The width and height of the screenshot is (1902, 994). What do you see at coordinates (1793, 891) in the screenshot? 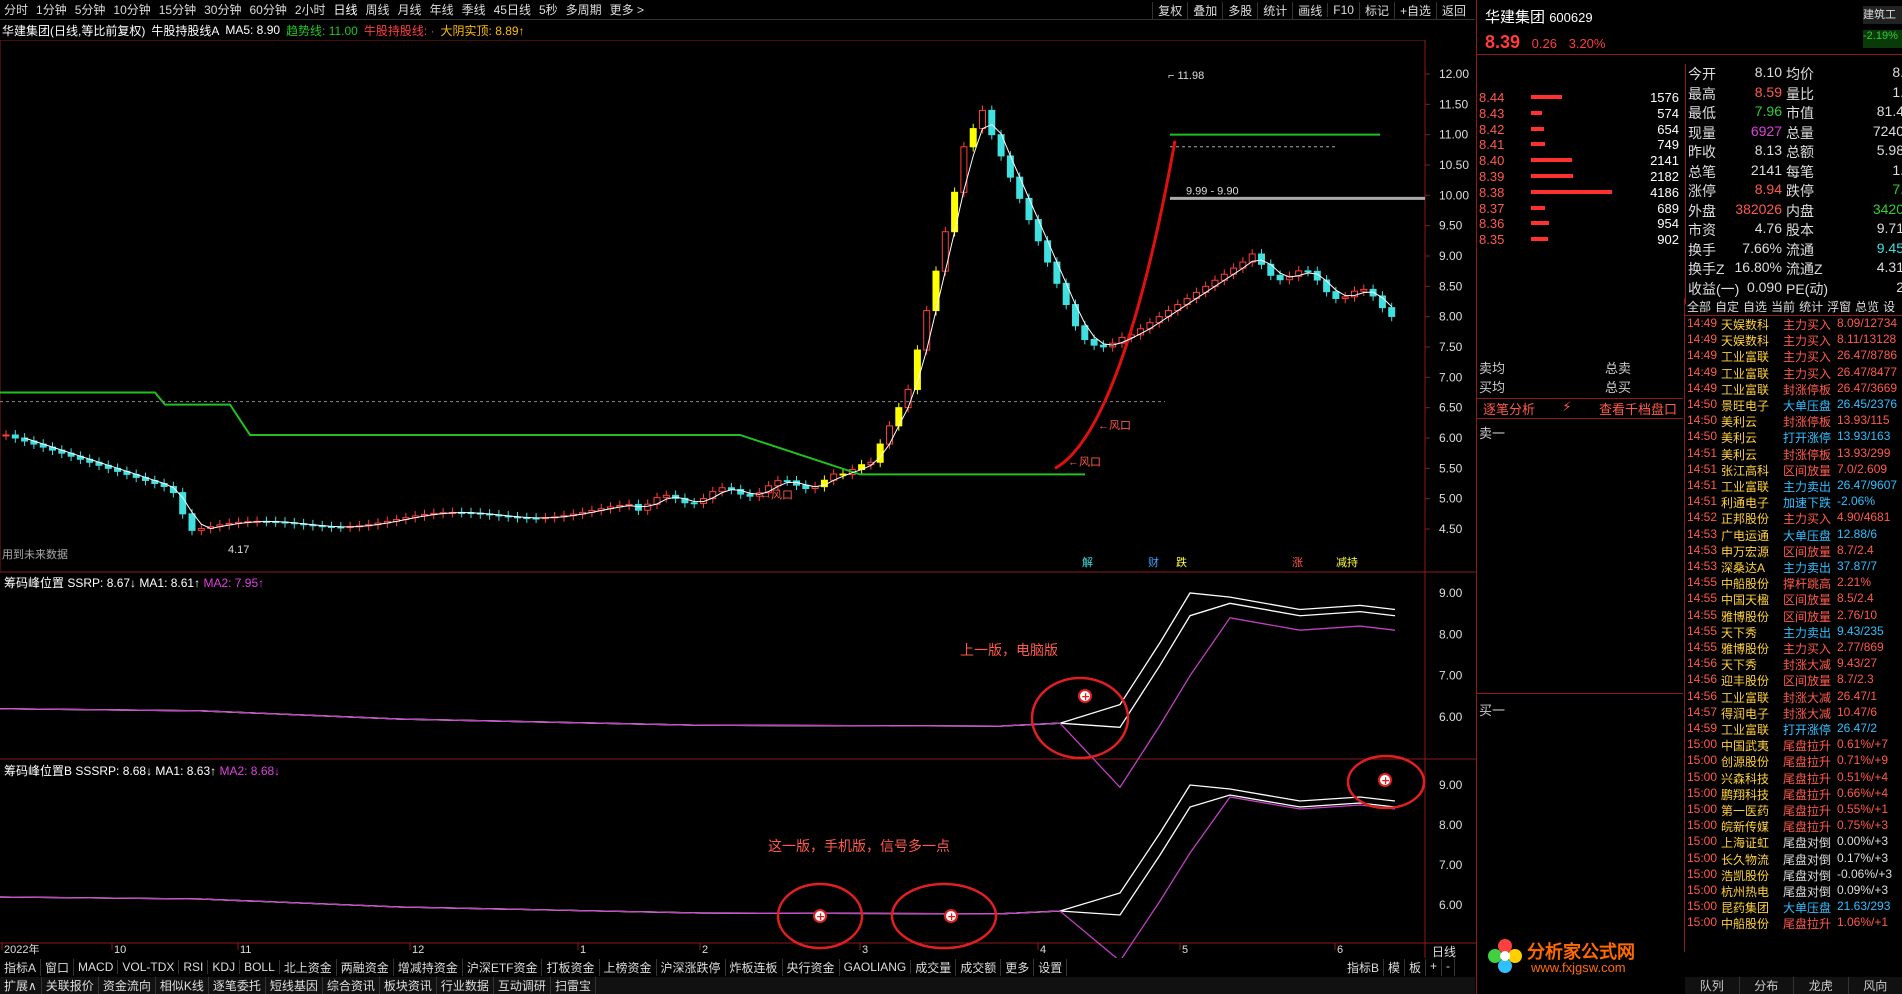
I see `monitor-row: 15:00 杭州热电 尾盘对倒 0.09%/+3` at bounding box center [1793, 891].